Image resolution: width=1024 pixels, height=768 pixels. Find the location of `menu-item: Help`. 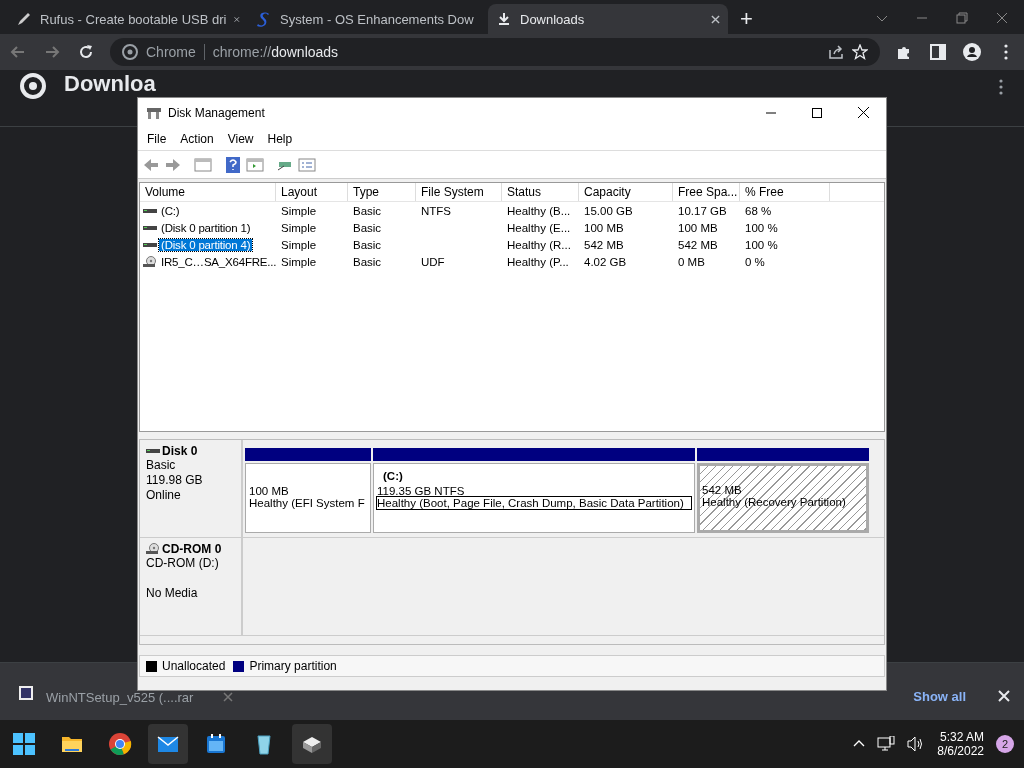

menu-item: Help is located at coordinates (280, 138).